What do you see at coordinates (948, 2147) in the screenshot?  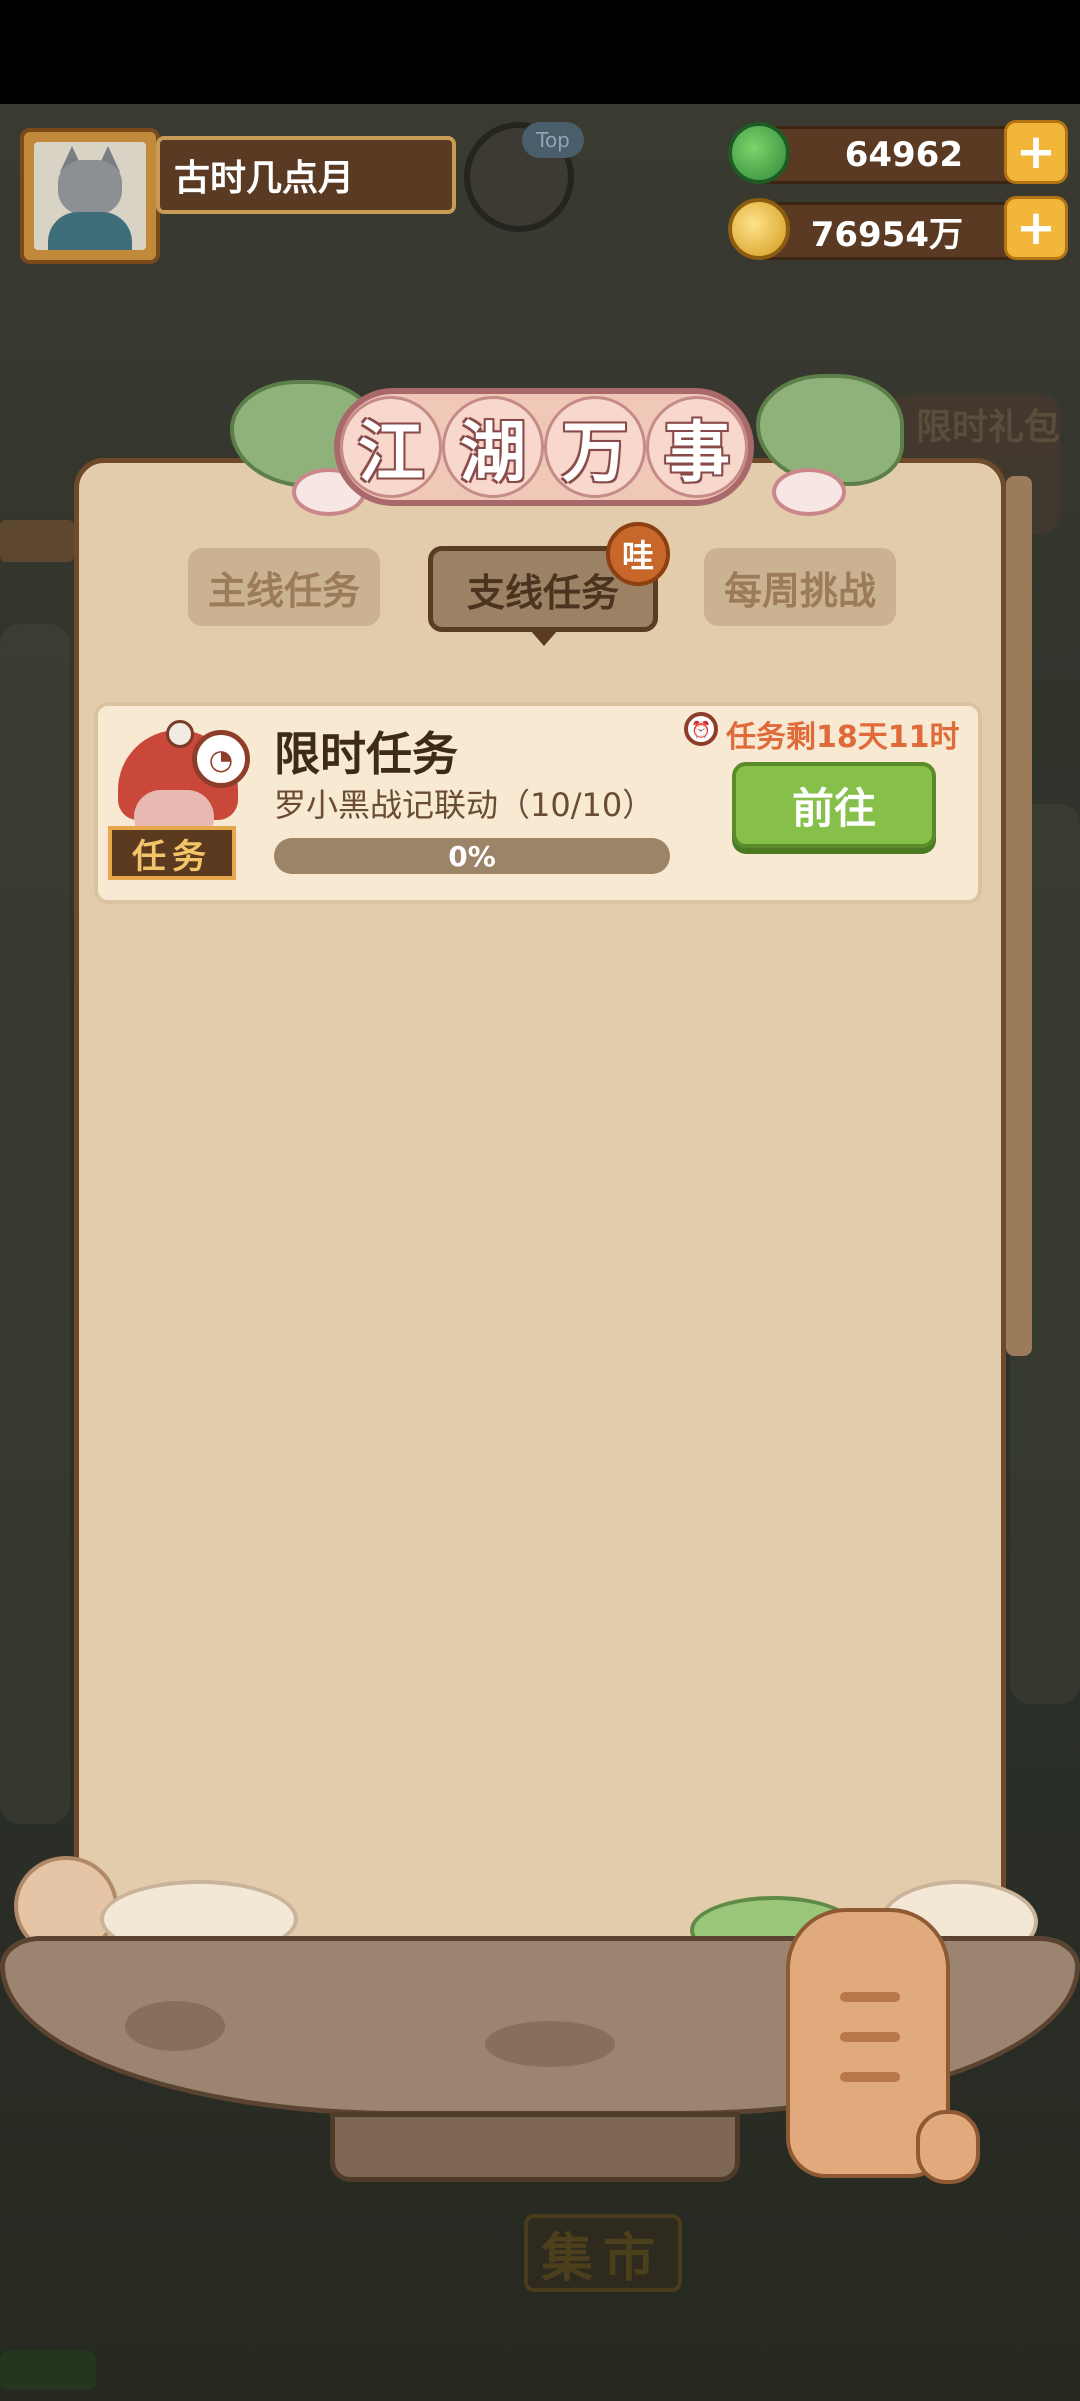 I see `cat-paw` at bounding box center [948, 2147].